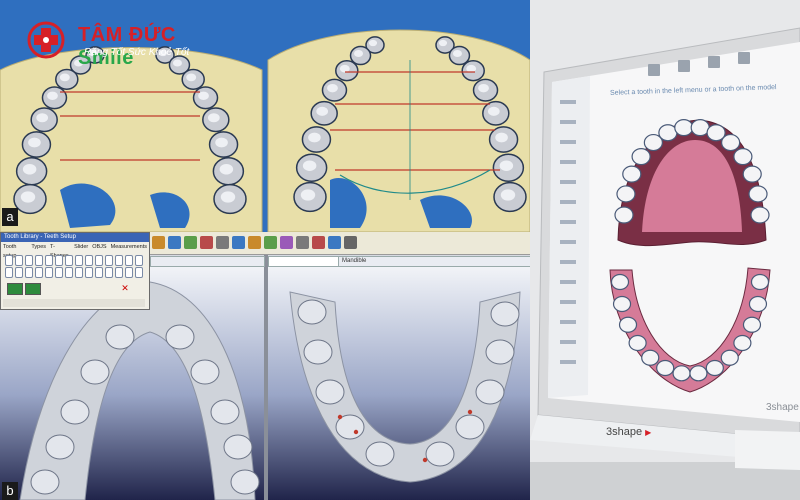 The height and width of the screenshot is (500, 800). What do you see at coordinates (137, 52) in the screenshot?
I see `brand-slogan: Răng Tốt Sức Khoẻ Tốt` at bounding box center [137, 52].